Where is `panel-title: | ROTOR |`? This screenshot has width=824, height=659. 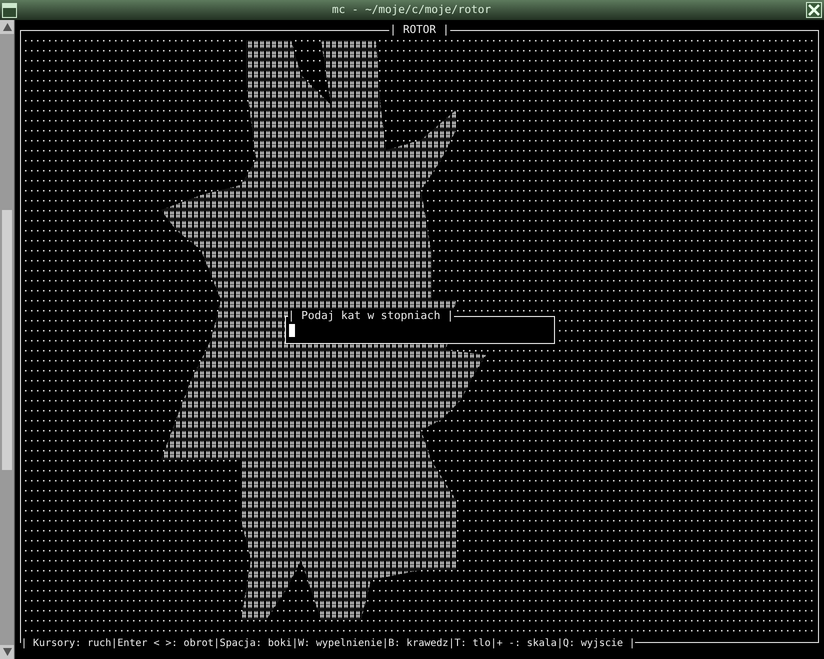 panel-title: | ROTOR | is located at coordinates (419, 30).